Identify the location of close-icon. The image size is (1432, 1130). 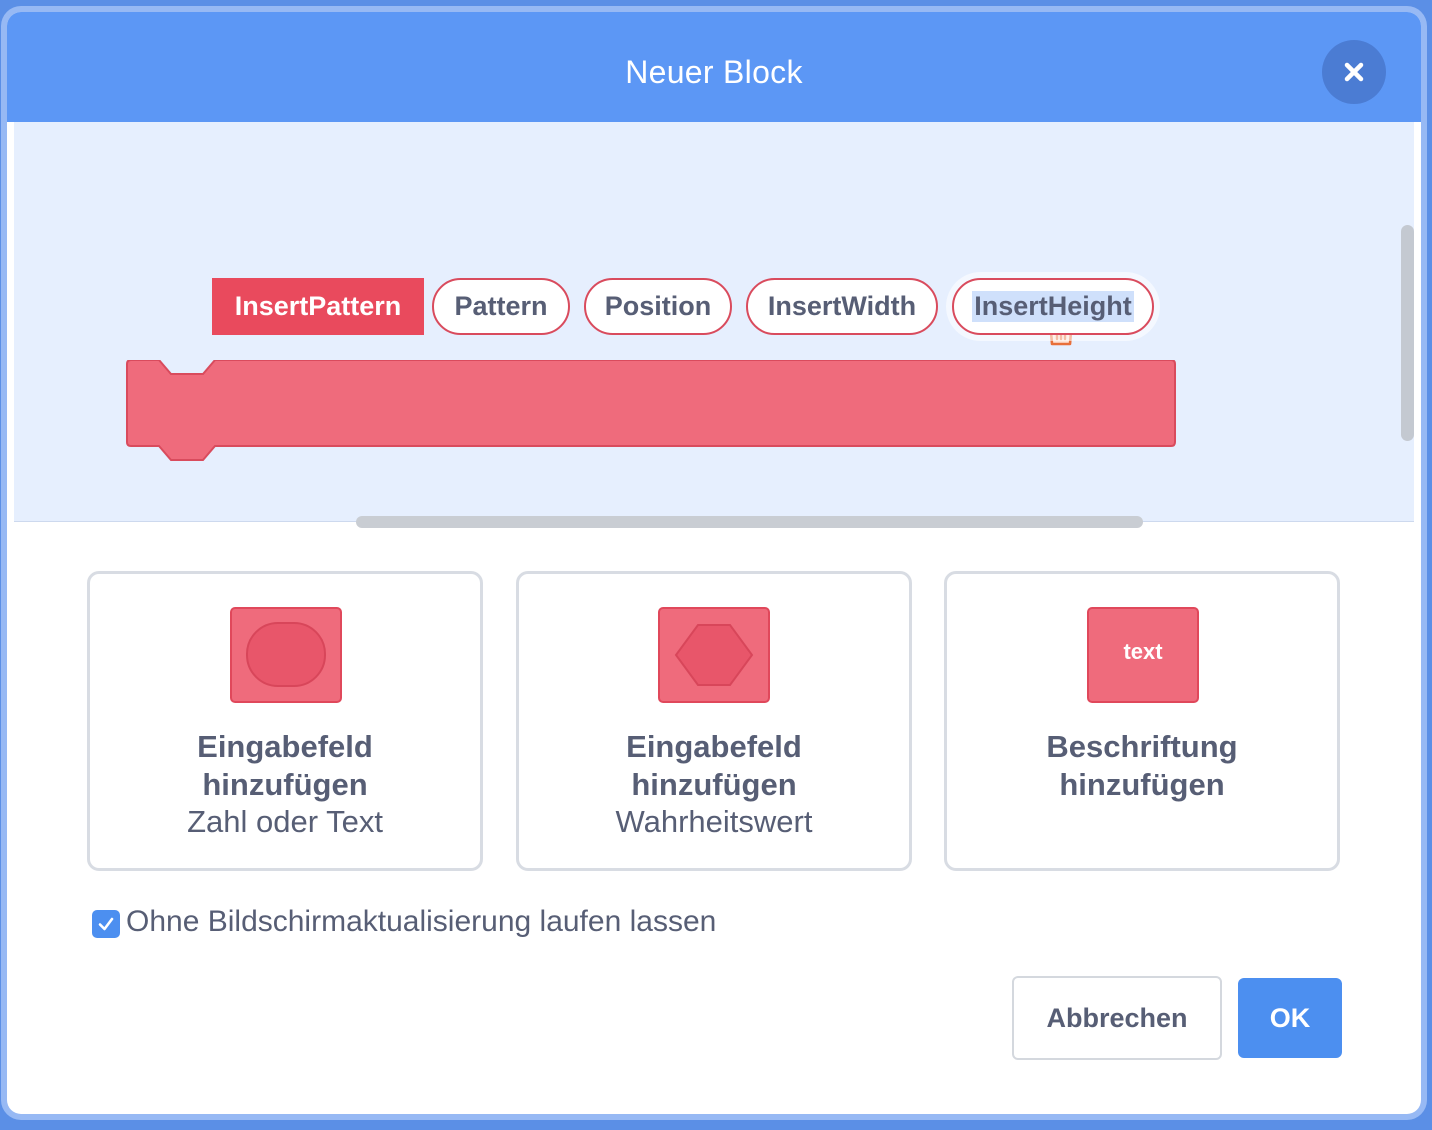
(1354, 72).